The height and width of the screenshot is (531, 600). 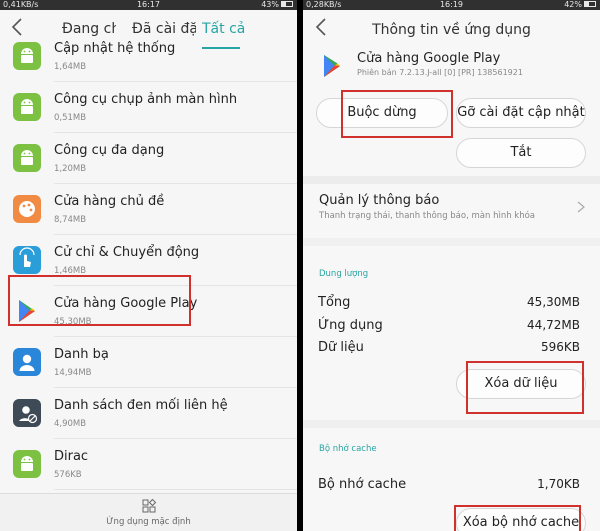 I want to click on clock: 16:17, so click(x=148, y=4).